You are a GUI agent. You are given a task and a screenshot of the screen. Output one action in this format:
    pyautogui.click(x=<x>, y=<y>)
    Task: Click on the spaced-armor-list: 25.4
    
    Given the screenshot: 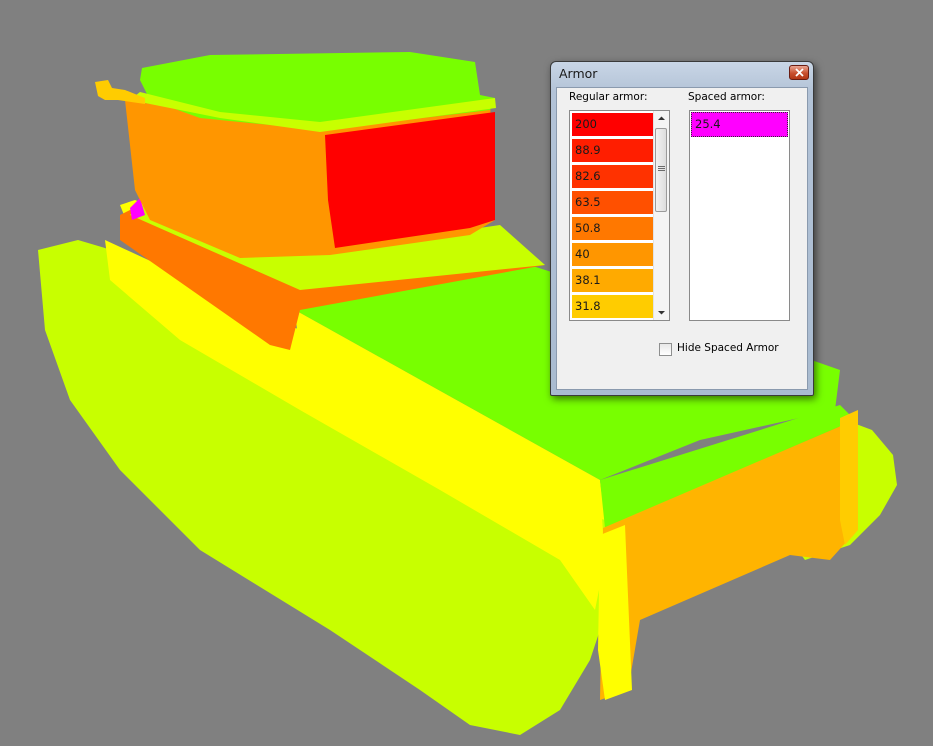 What is the action you would take?
    pyautogui.click(x=739, y=215)
    